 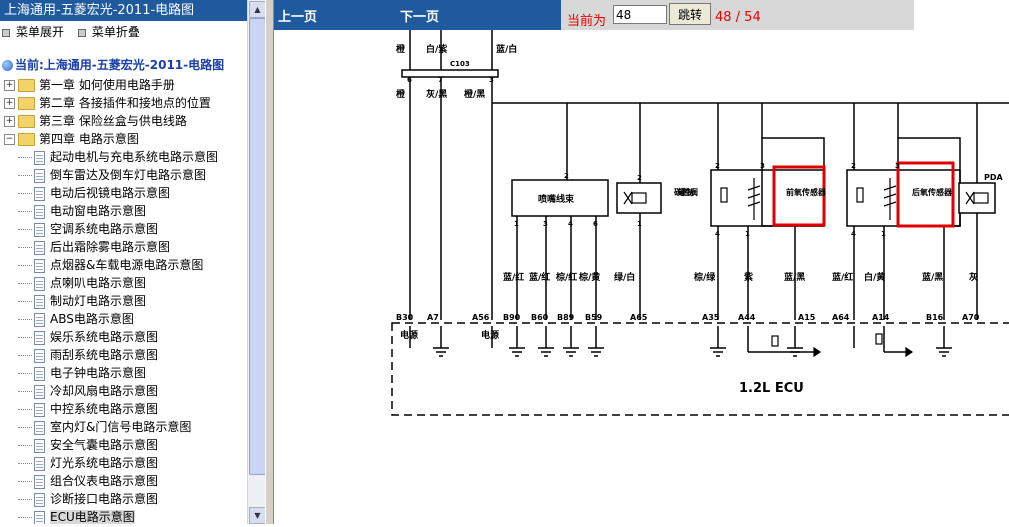 I want to click on wire-color-label: 蓝/红, so click(x=513, y=277).